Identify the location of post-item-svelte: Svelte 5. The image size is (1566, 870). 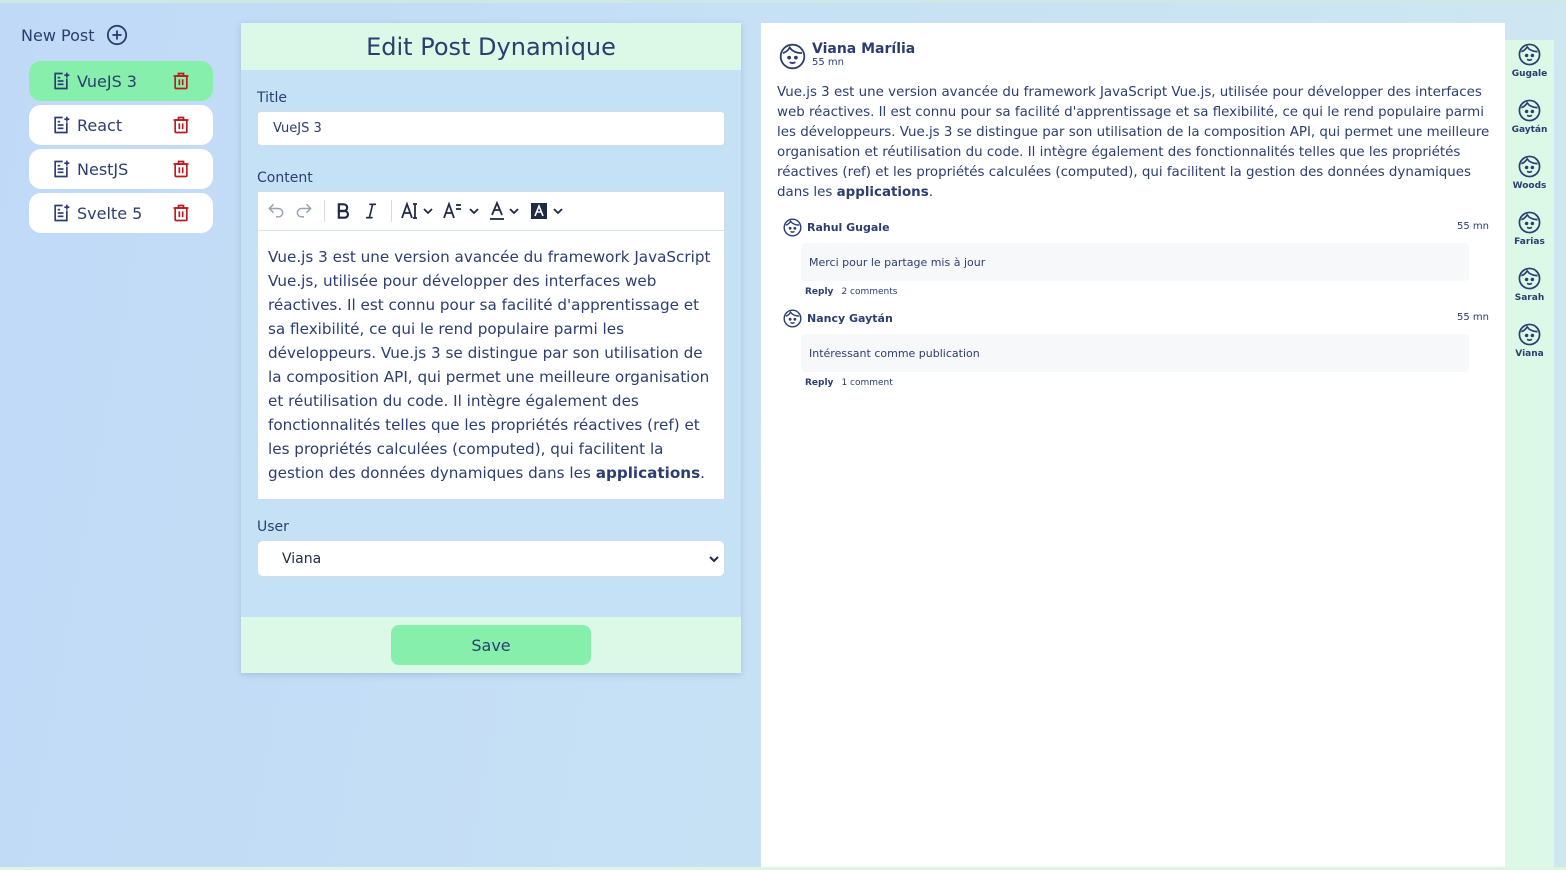
(121, 213).